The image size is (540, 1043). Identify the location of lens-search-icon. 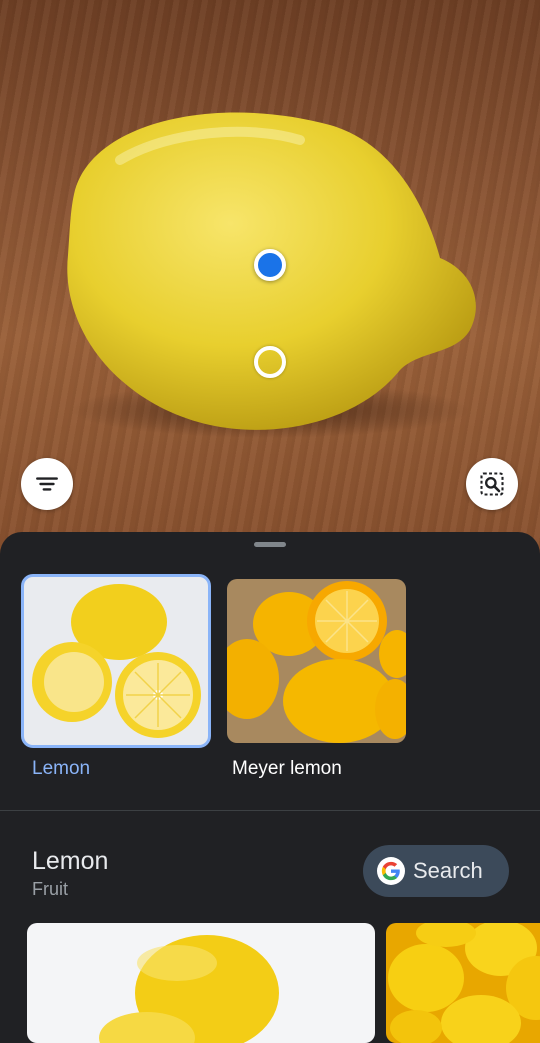
(492, 484).